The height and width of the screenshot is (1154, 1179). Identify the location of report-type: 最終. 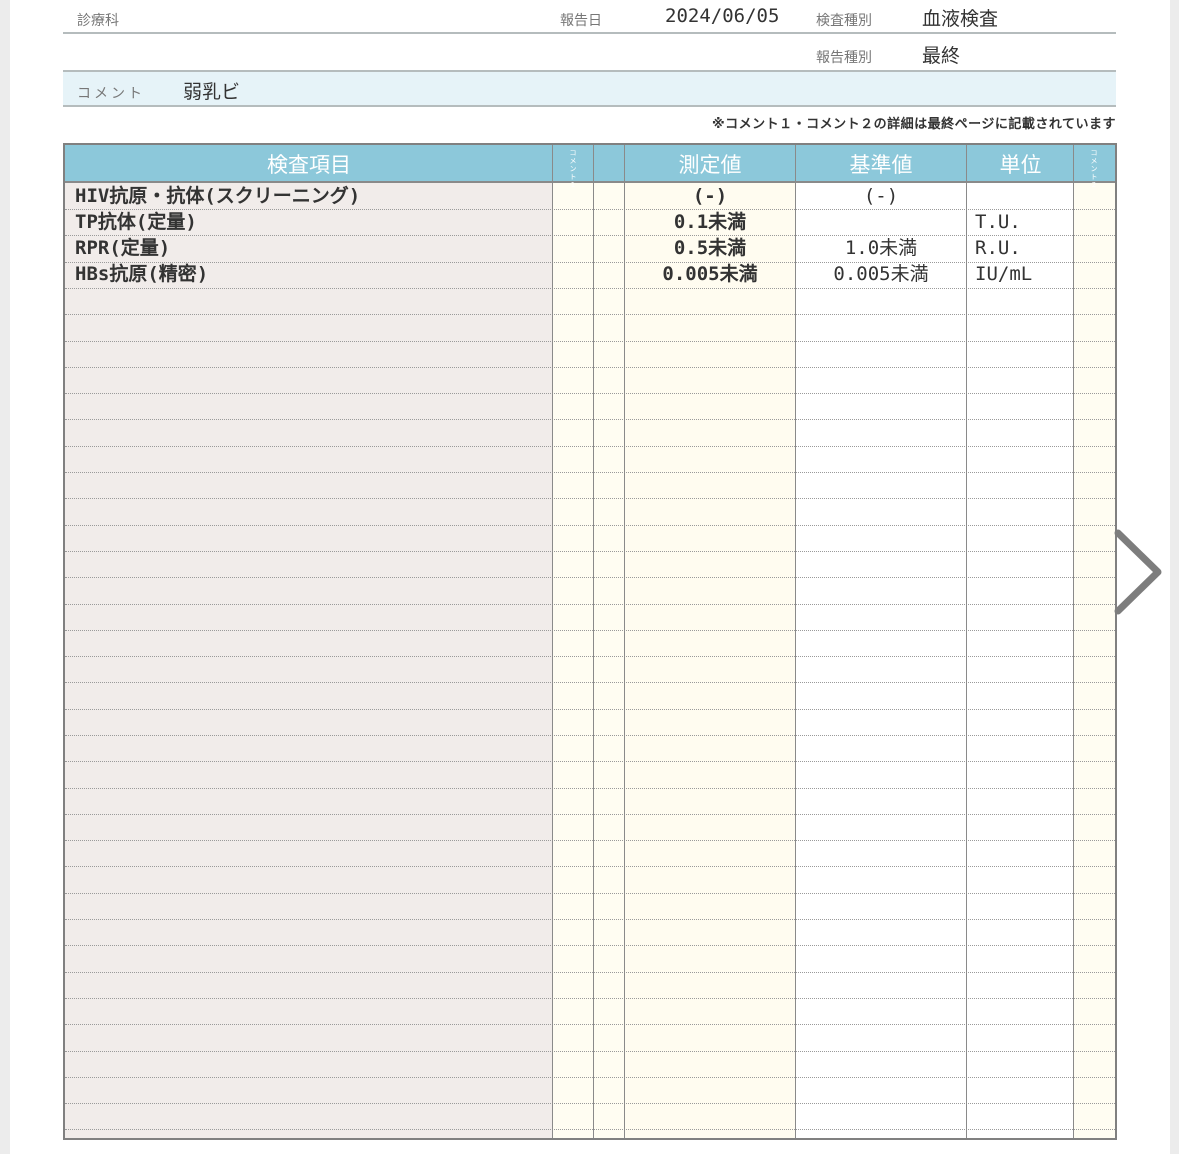
(941, 56).